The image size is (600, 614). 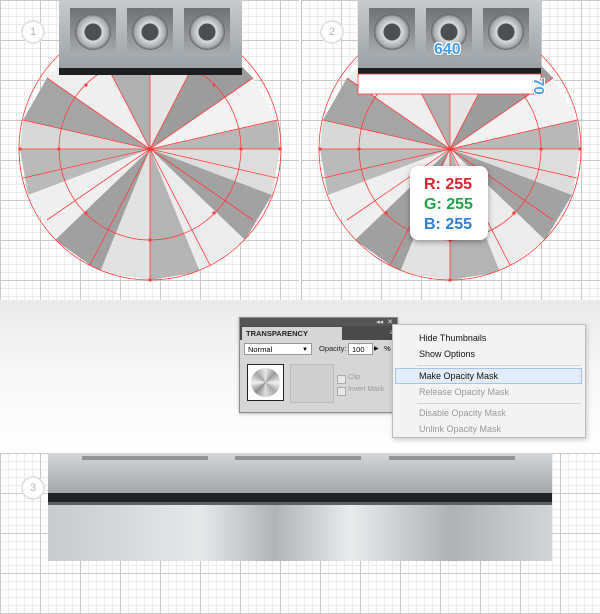 I want to click on artwork-thumbnail, so click(x=265, y=382).